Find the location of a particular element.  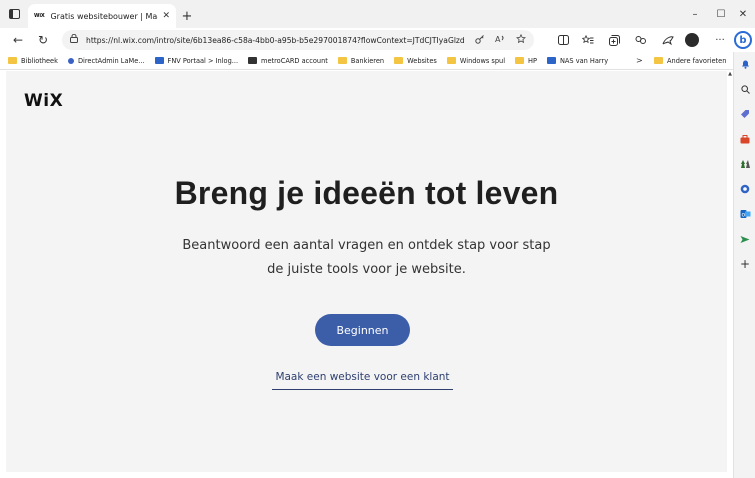

bookmark-item: Websites is located at coordinates (415, 61).